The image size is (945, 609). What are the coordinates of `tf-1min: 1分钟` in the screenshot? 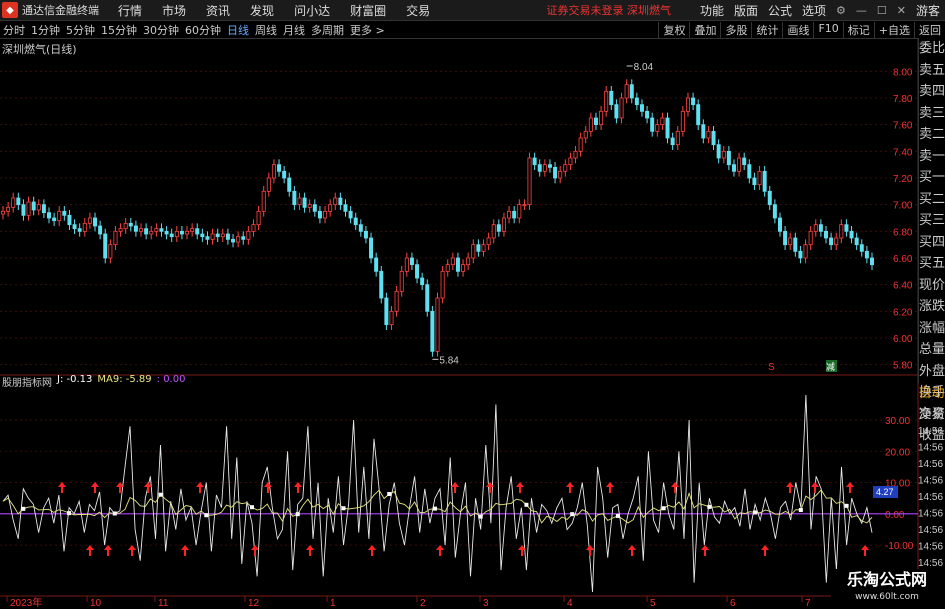 It's located at (45, 30).